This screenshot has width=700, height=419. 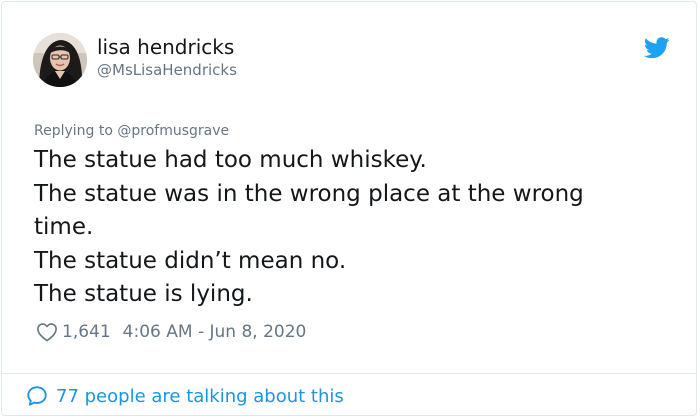 I want to click on tweet-line: The statue didn’t mean no., so click(x=190, y=260).